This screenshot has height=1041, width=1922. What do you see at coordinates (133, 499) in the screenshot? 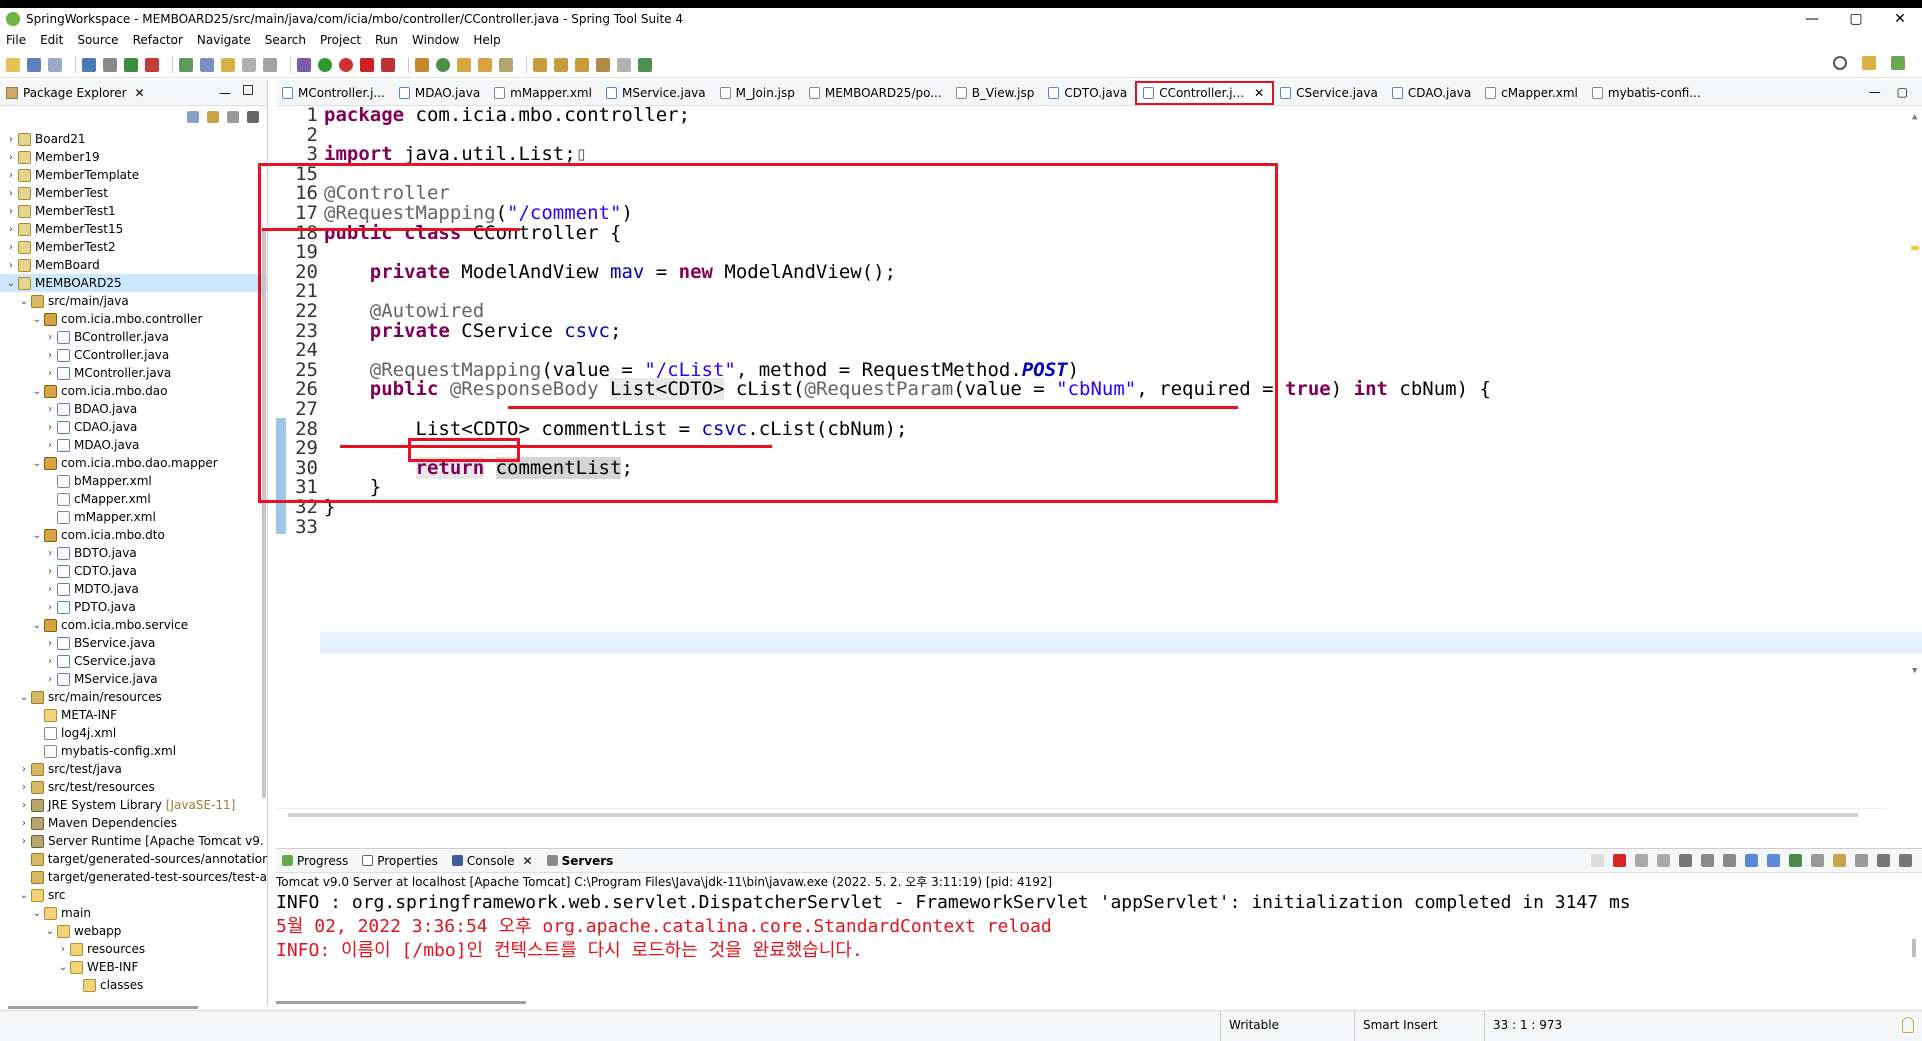
I see `tree-item: cMapper.xml` at bounding box center [133, 499].